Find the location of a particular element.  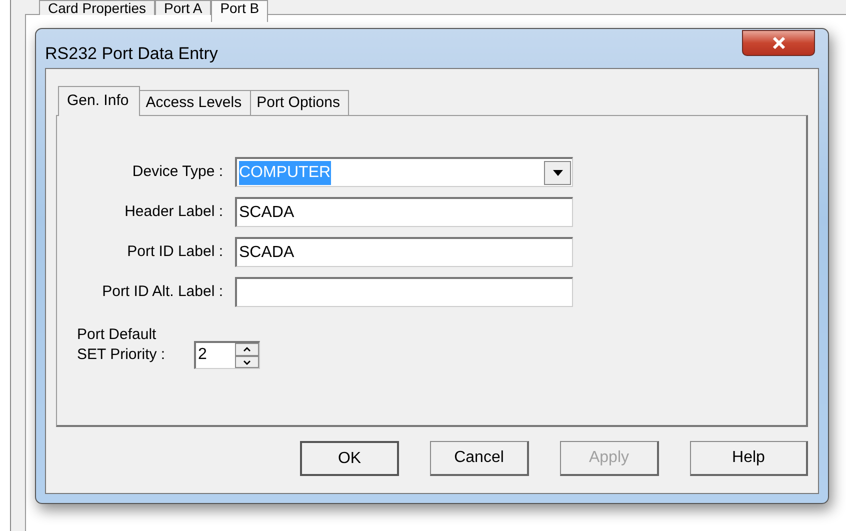

tab: Port A is located at coordinates (183, 7).